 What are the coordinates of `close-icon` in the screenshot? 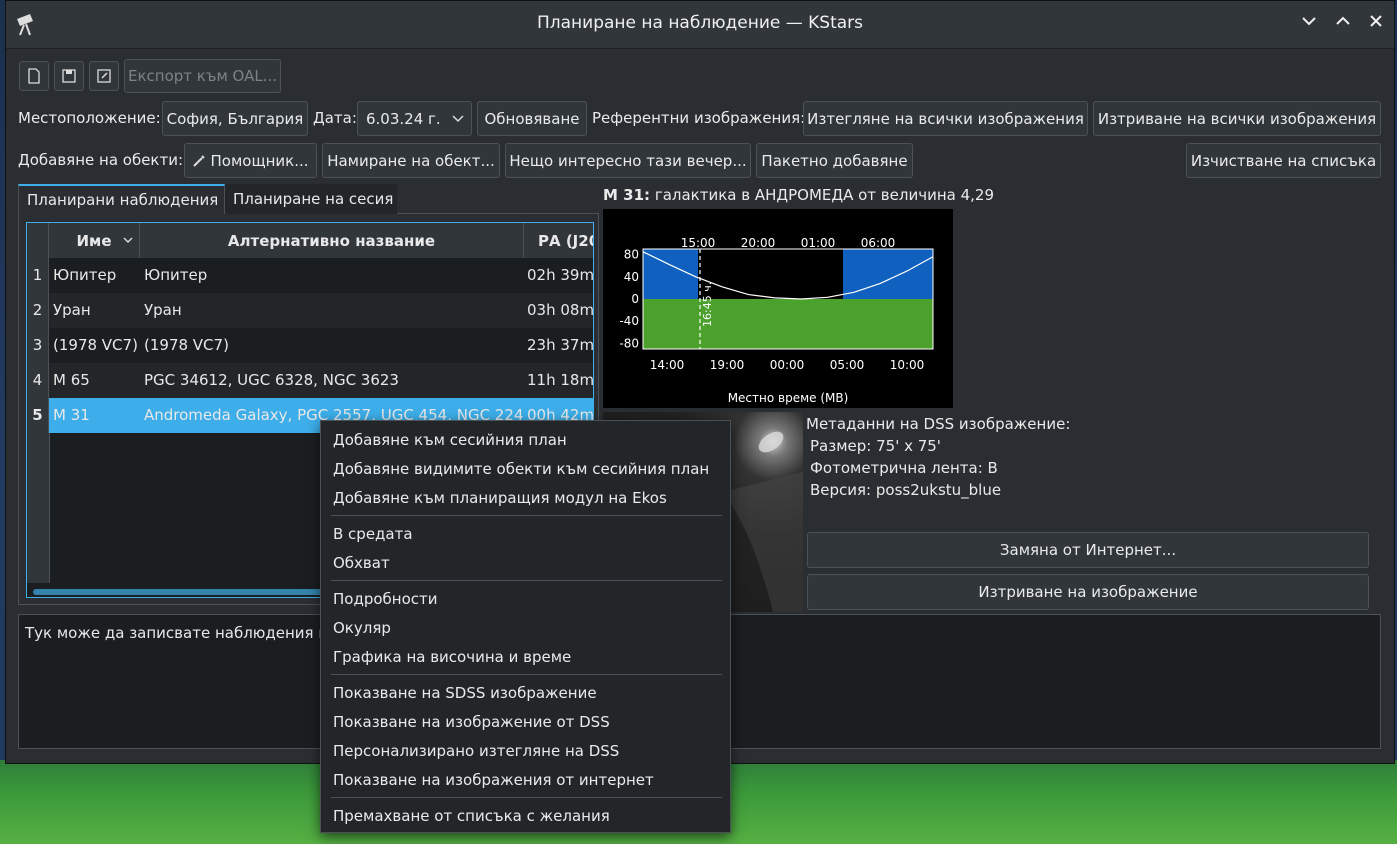 It's located at (1376, 24).